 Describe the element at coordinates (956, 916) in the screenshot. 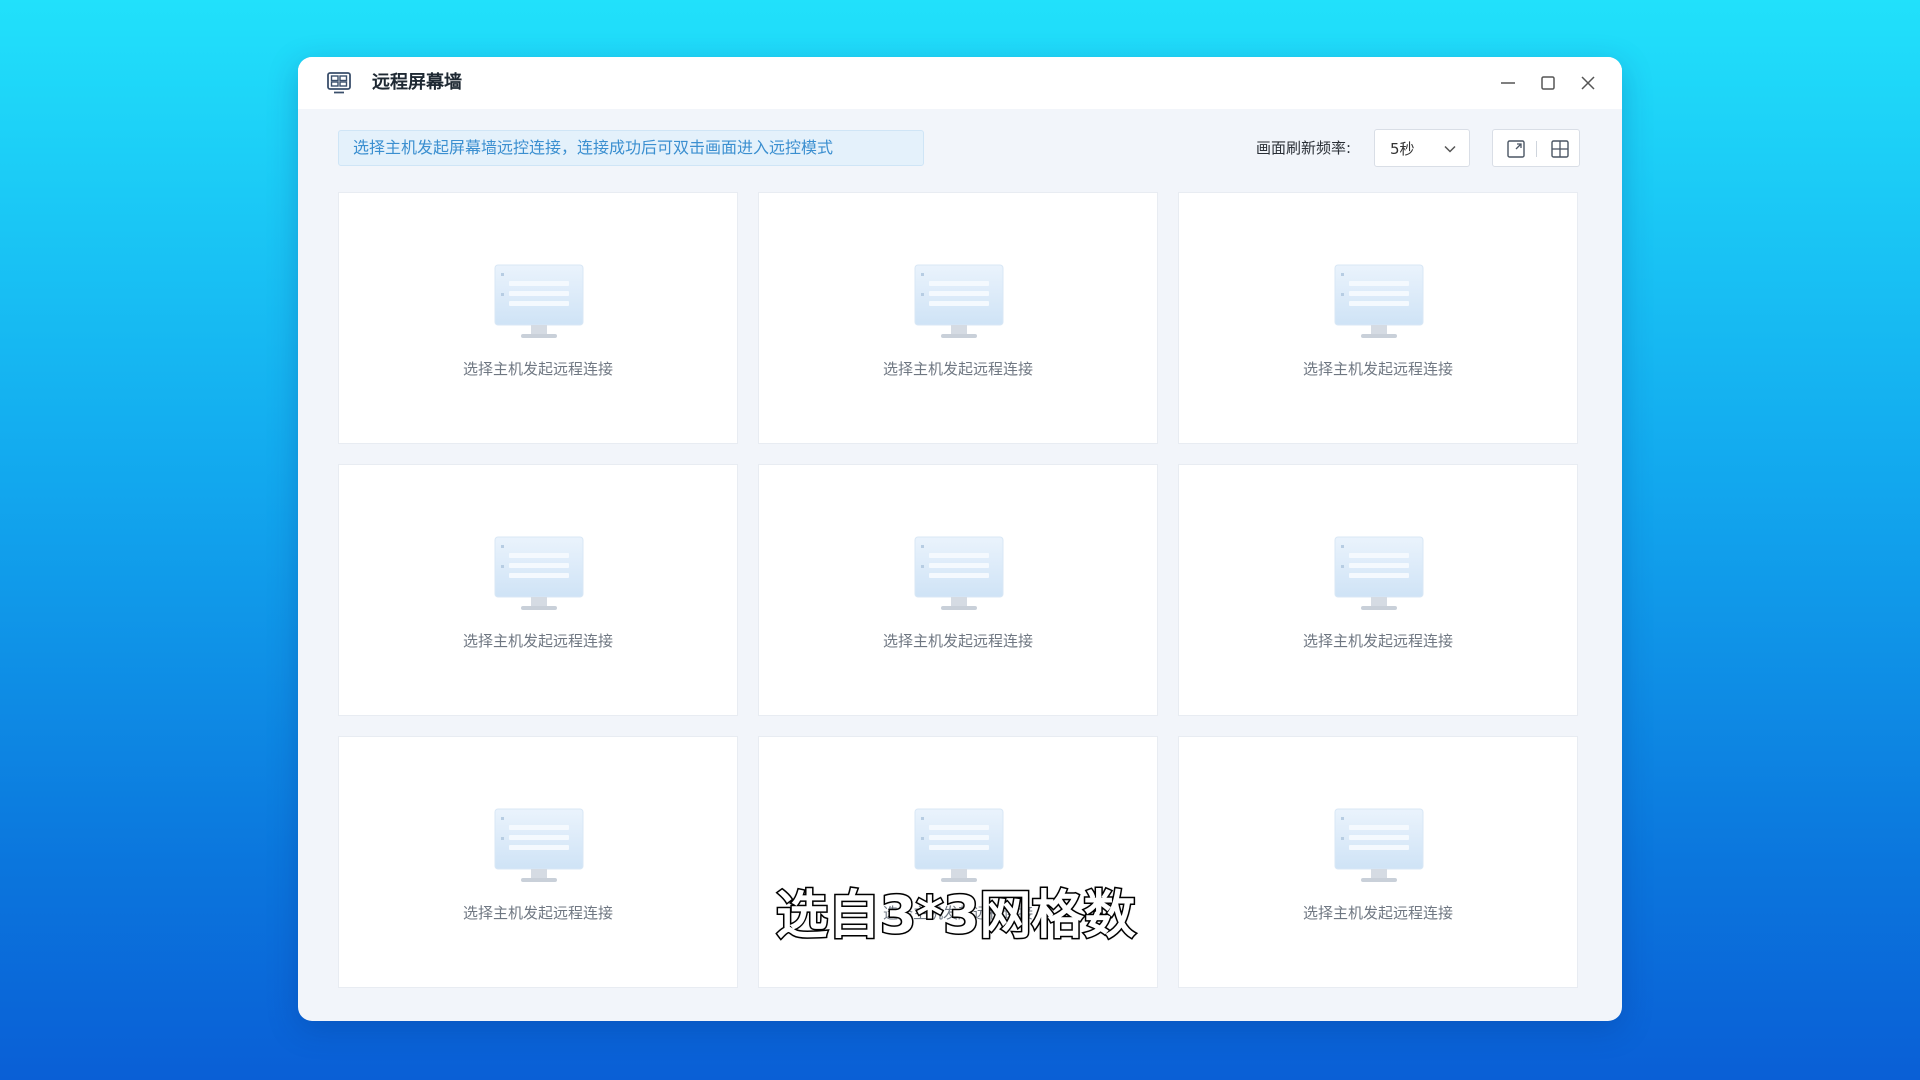

I see `video-subtitle: 选自3*3网格数` at that location.